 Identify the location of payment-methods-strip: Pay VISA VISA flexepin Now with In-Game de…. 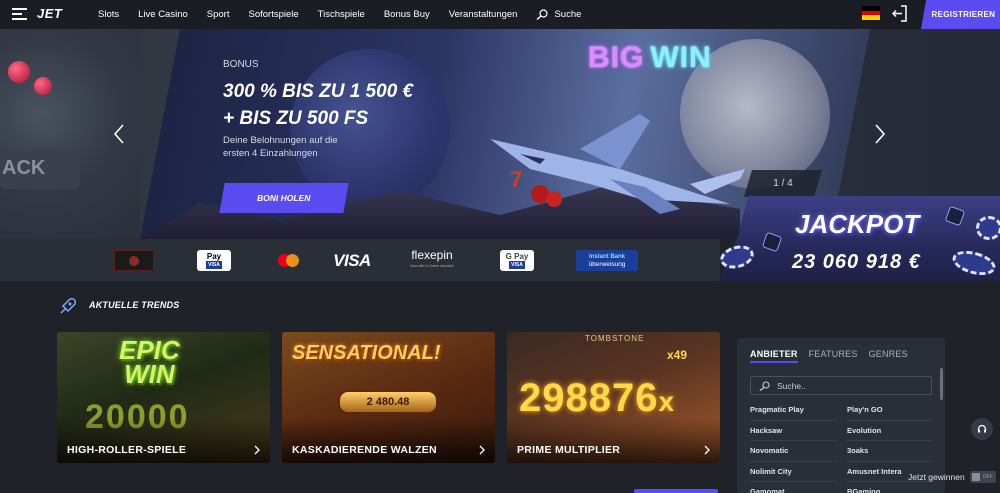
(360, 260).